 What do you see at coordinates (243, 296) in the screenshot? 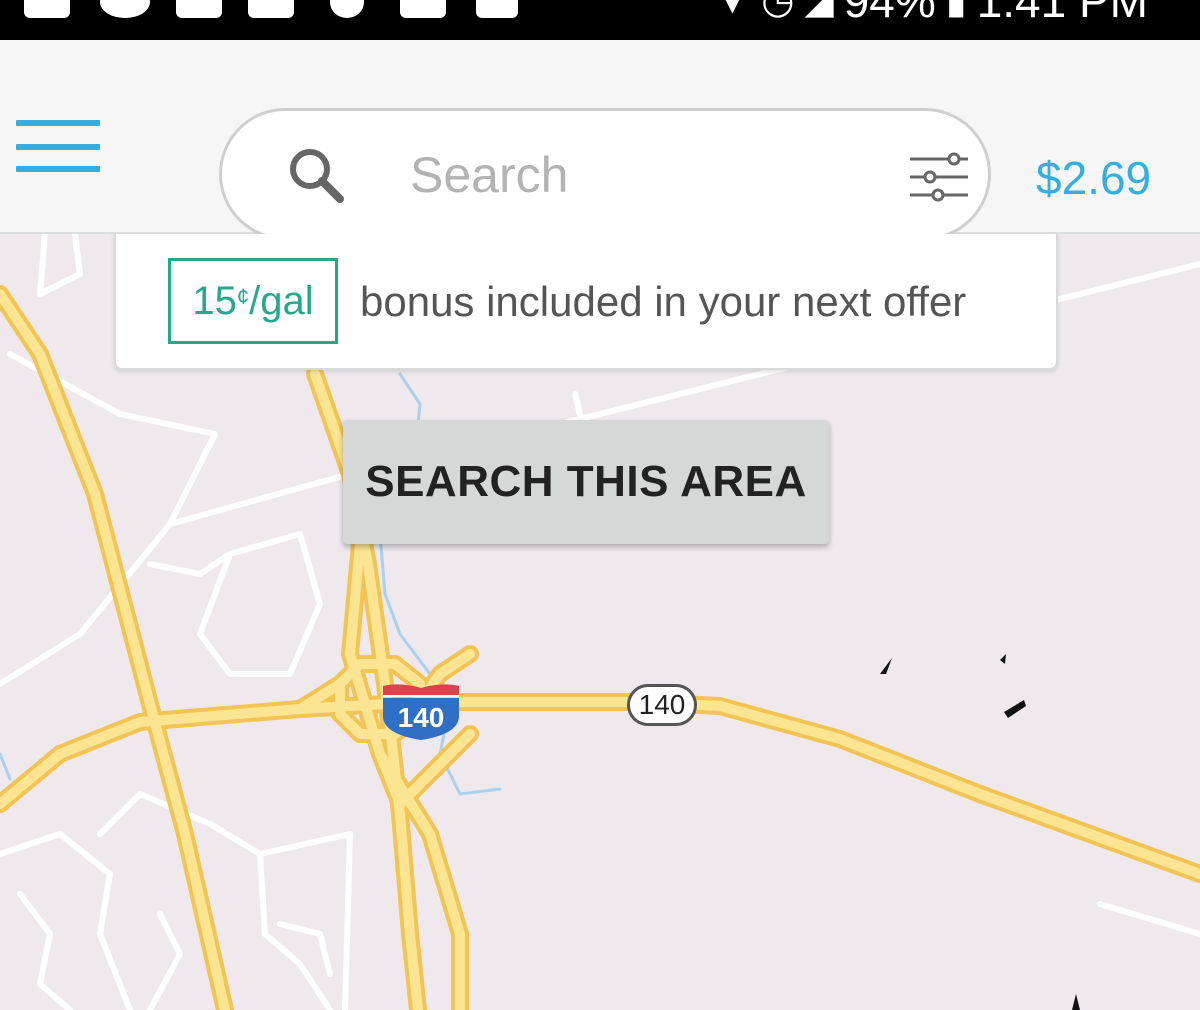
I see `bonus-cent-symbol: ¢` at bounding box center [243, 296].